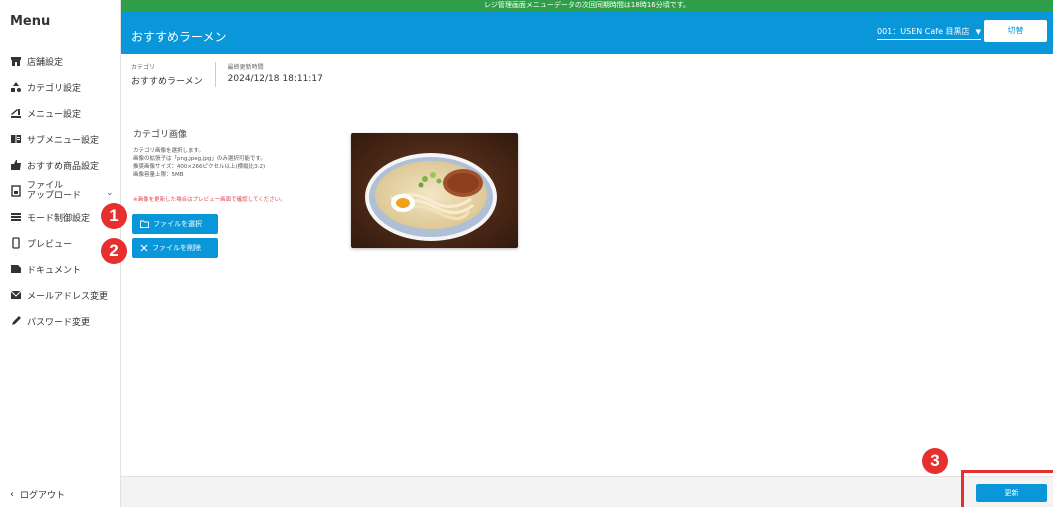 The image size is (1053, 507). I want to click on category-image-preview, so click(434, 190).